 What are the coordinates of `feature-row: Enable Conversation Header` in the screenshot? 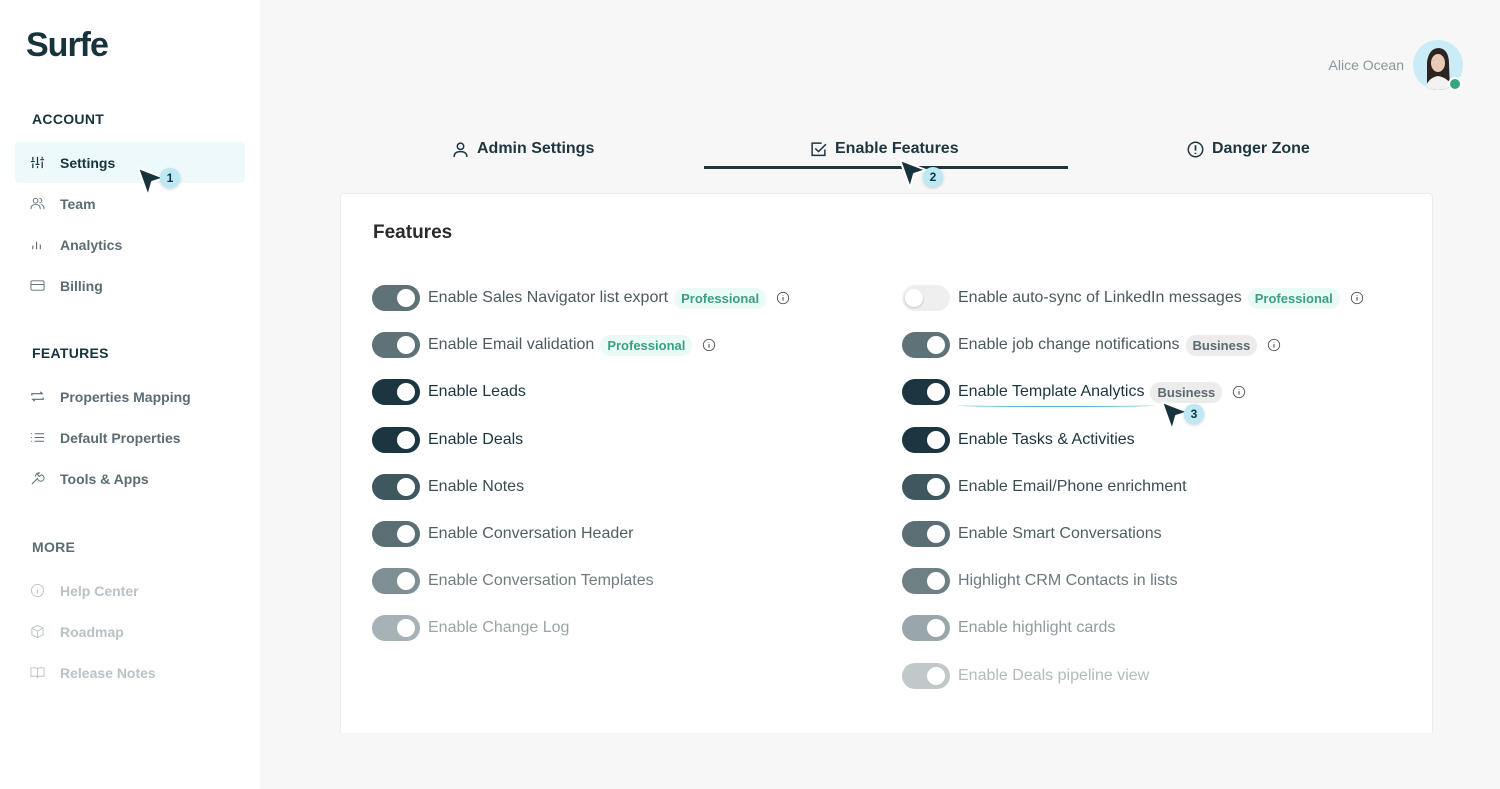 It's located at (502, 534).